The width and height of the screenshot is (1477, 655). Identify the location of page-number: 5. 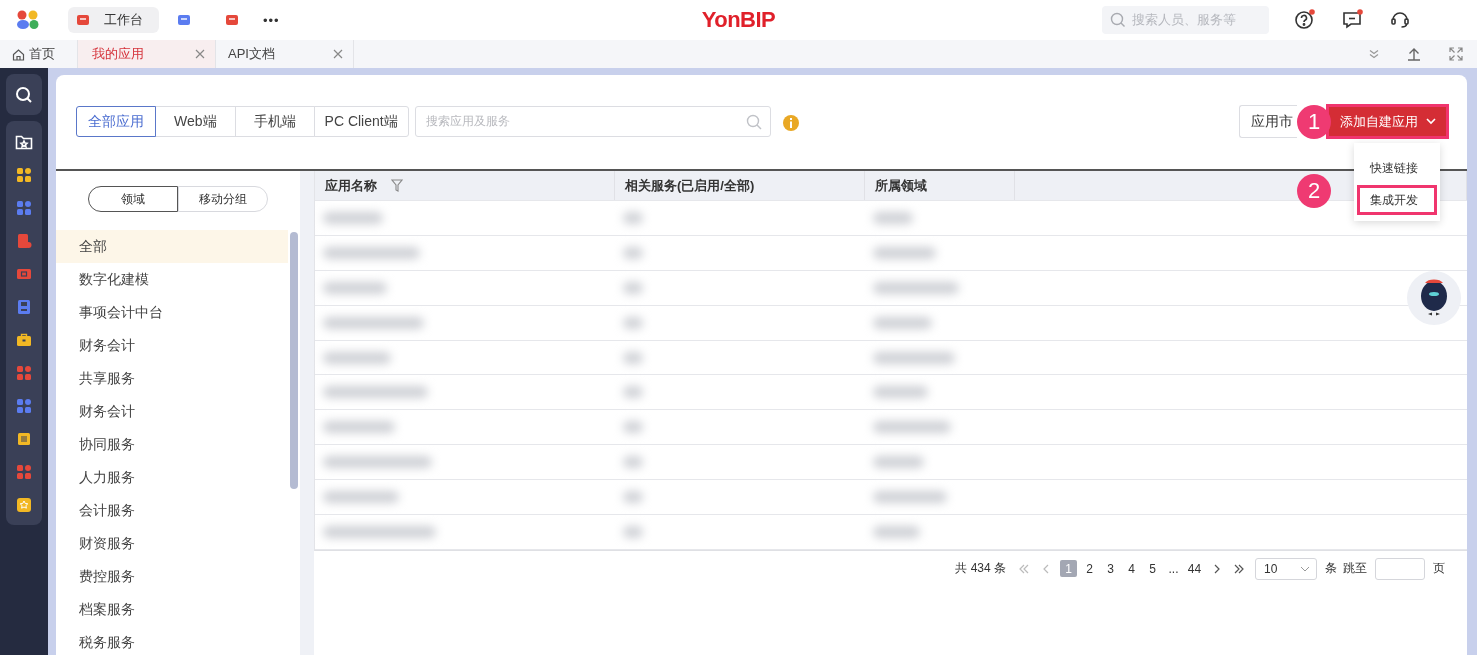
(1152, 569).